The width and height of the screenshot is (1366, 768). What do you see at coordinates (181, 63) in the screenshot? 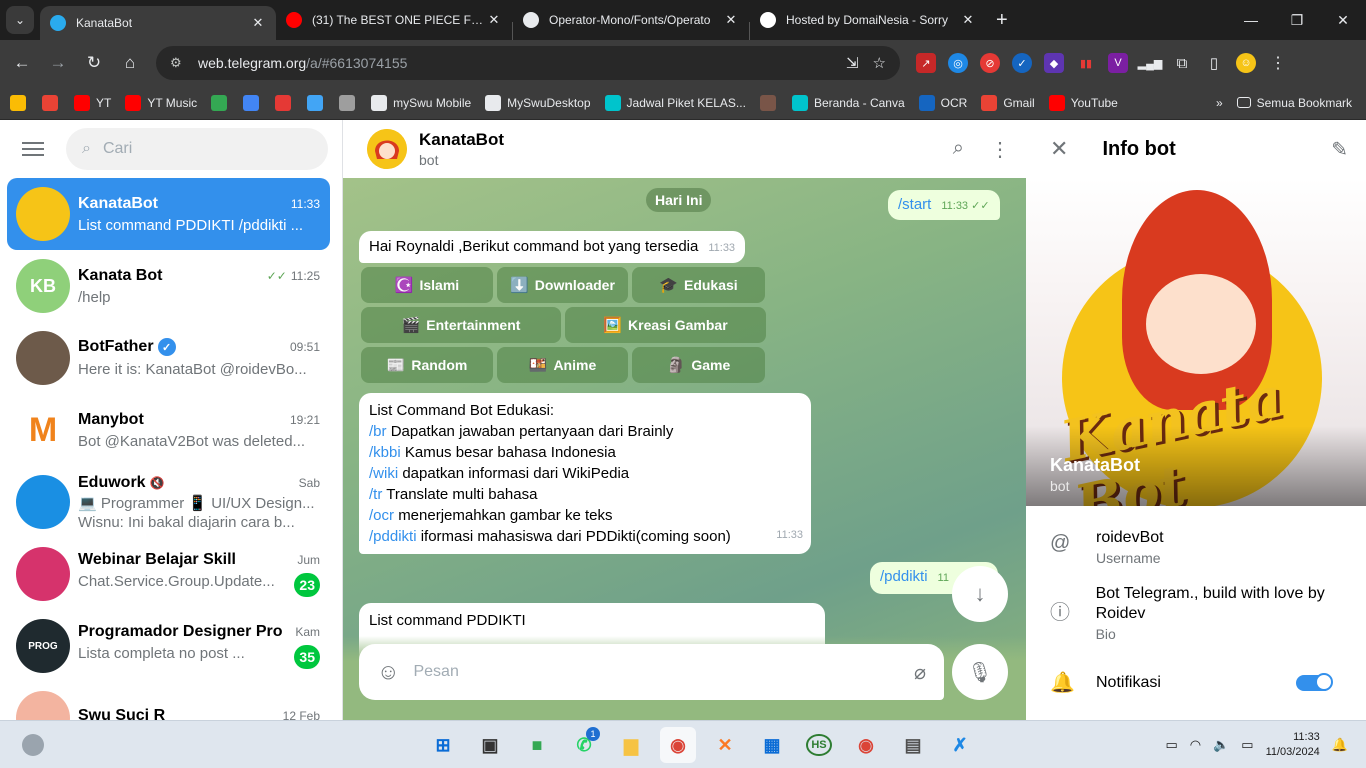
I see `site-info-icon: ⚙` at bounding box center [181, 63].